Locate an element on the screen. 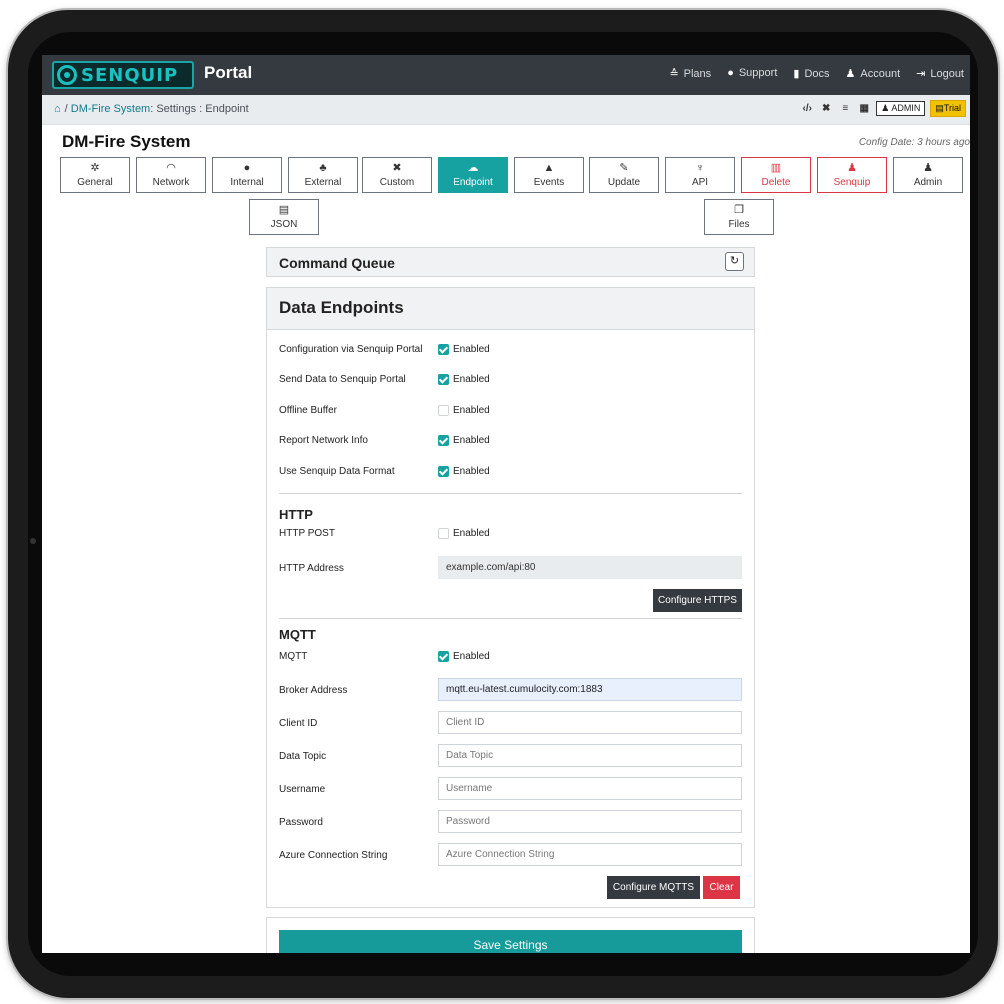  tab-custom: ✖ Custom is located at coordinates (397, 175).